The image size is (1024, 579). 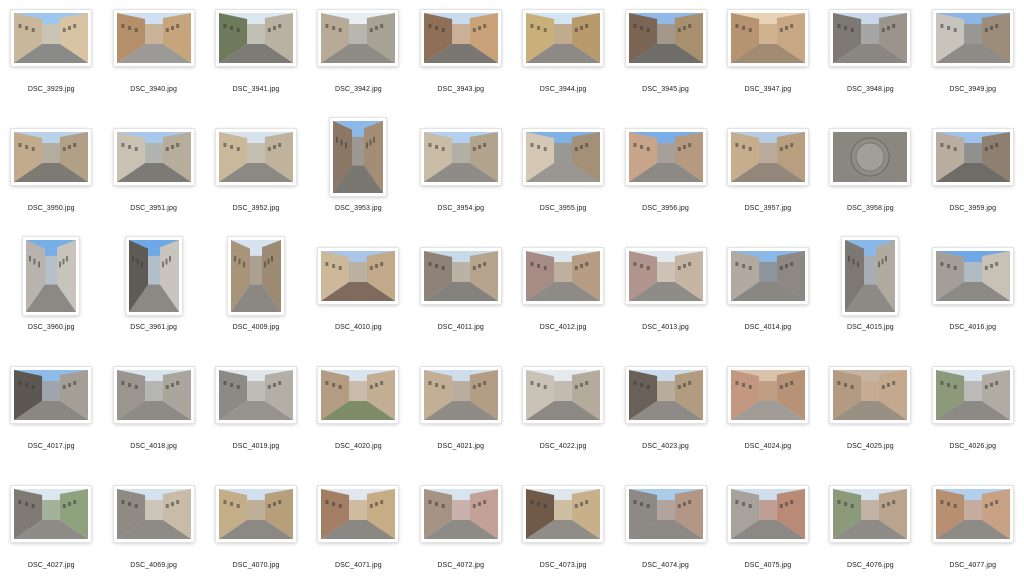 I want to click on file-item: DSC_4019.jpg, so click(x=256, y=416).